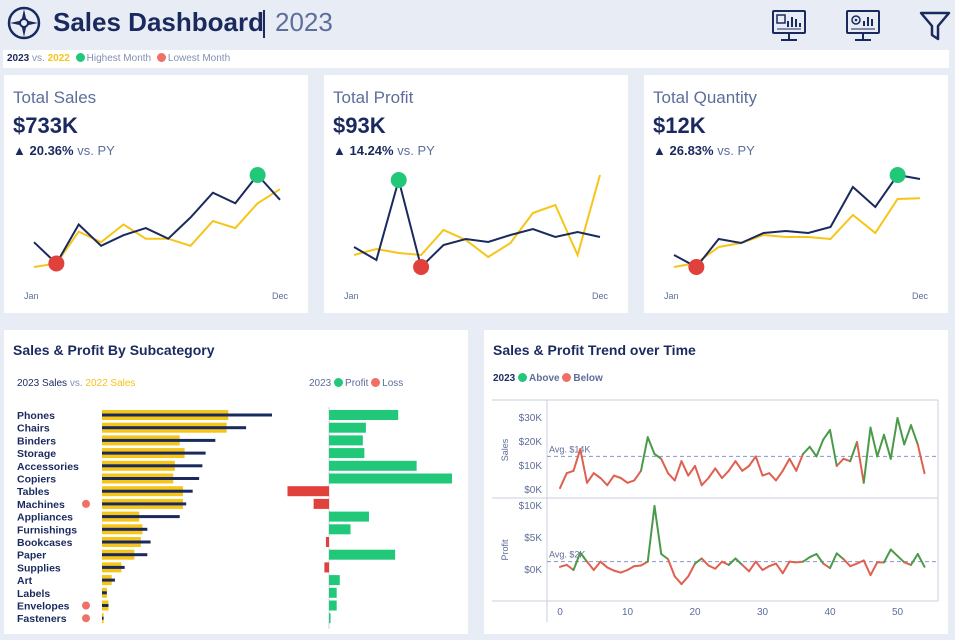  What do you see at coordinates (477, 24) in the screenshot?
I see `header-bar: Sales Dashboard 2023` at bounding box center [477, 24].